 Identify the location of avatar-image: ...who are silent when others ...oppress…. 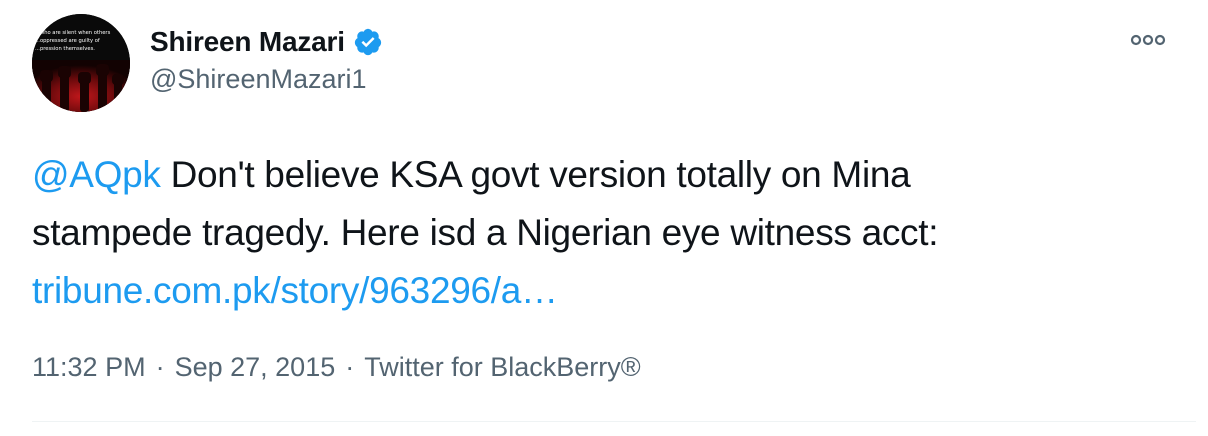
(81, 63).